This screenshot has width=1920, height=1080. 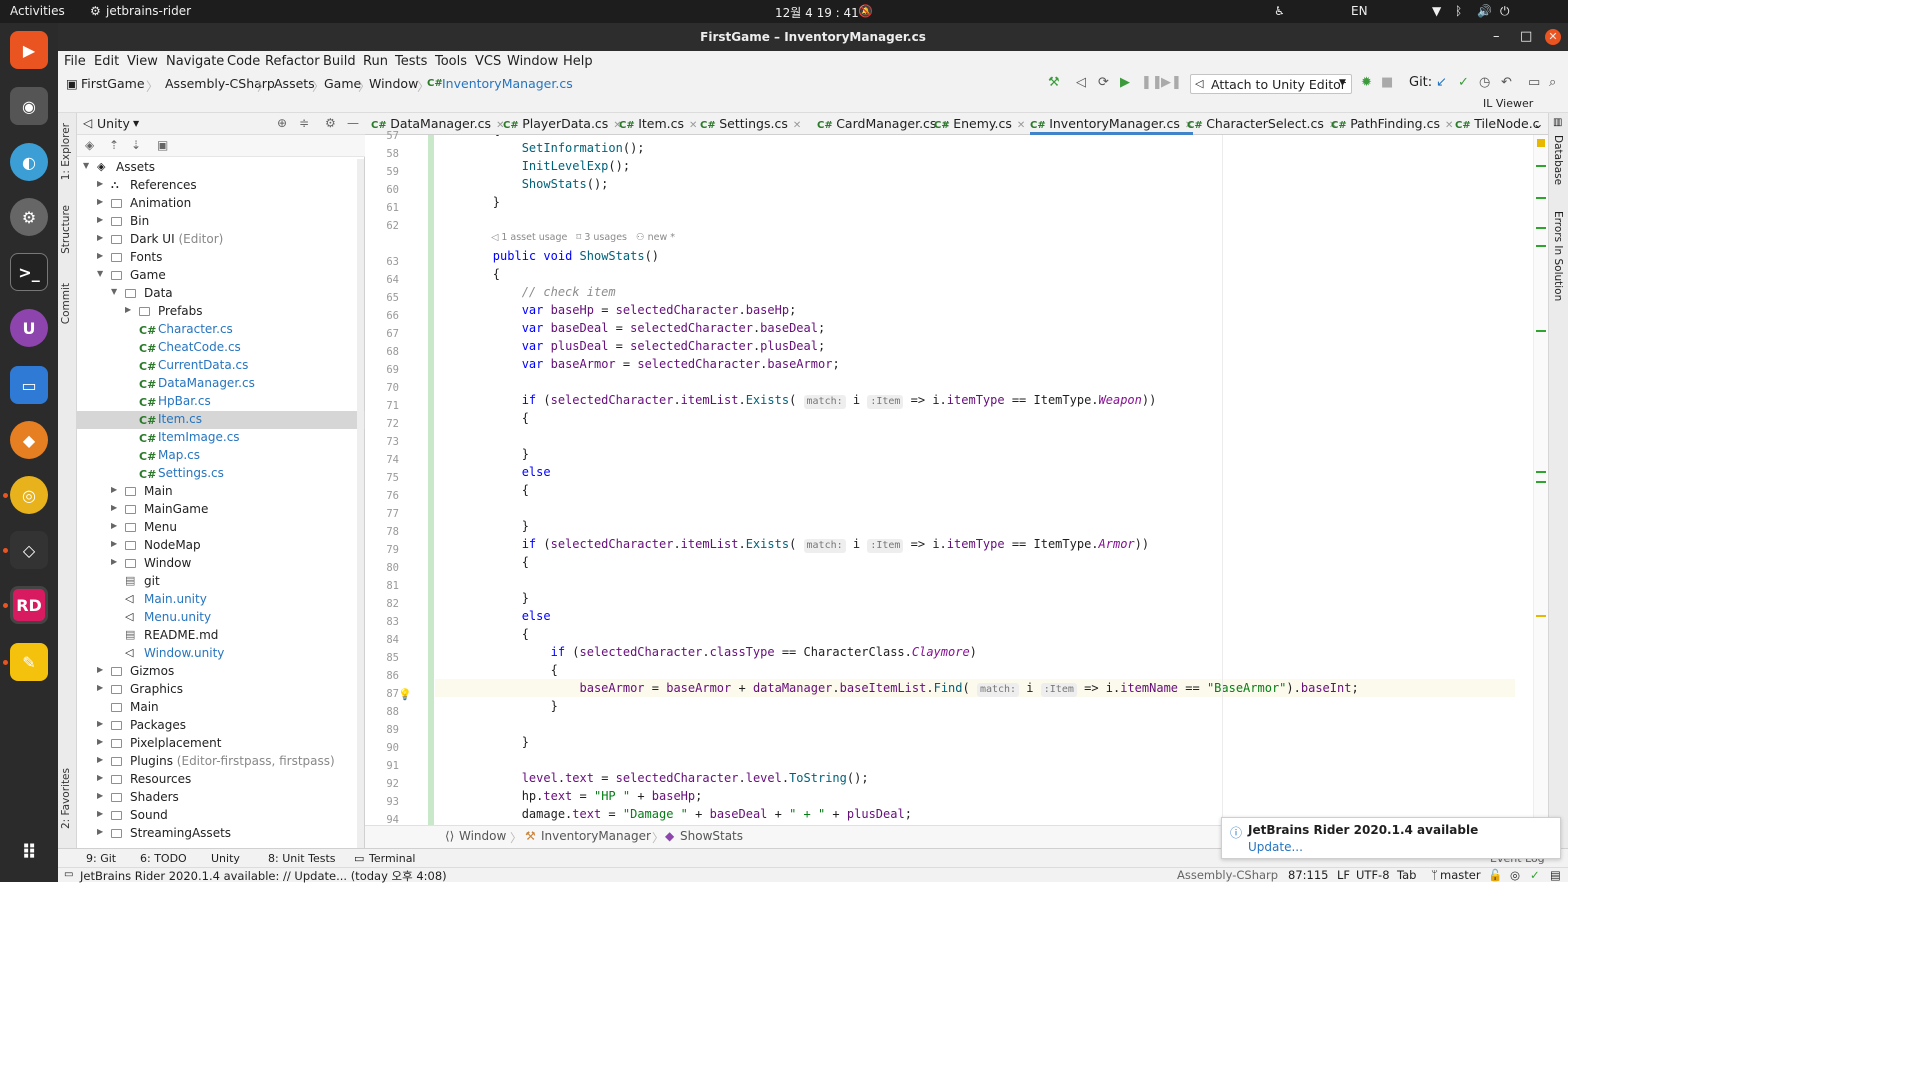 I want to click on debug-icon: ✹, so click(x=1366, y=82).